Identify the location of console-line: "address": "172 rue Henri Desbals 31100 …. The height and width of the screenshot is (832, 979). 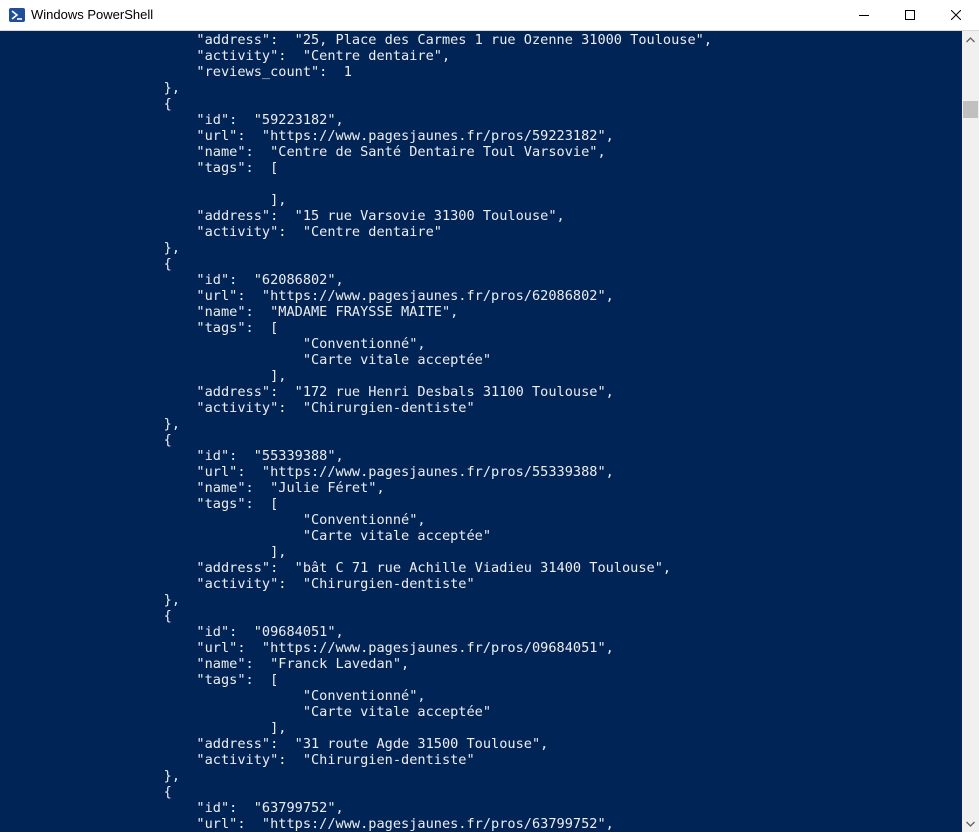
(307, 392).